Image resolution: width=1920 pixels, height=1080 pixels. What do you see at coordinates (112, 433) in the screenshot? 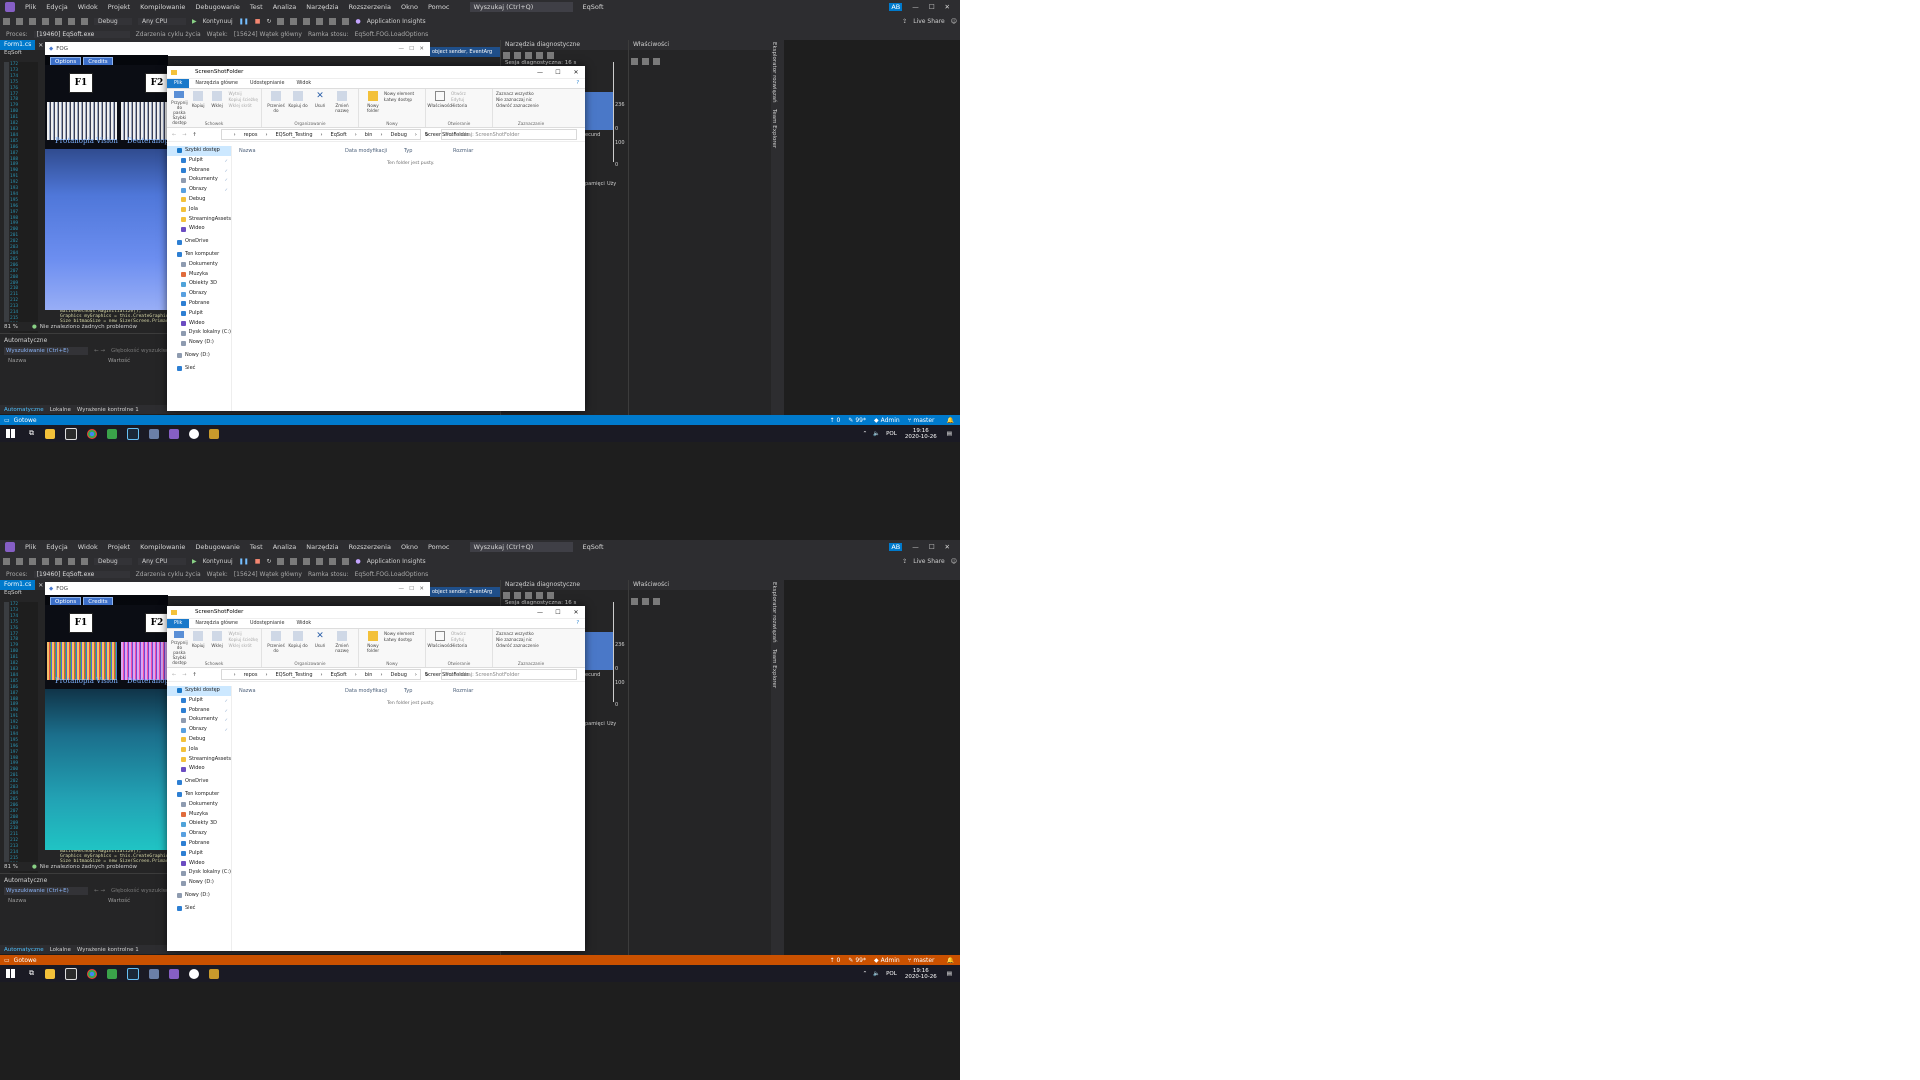
I see `taskbar-sketch-icon` at bounding box center [112, 433].